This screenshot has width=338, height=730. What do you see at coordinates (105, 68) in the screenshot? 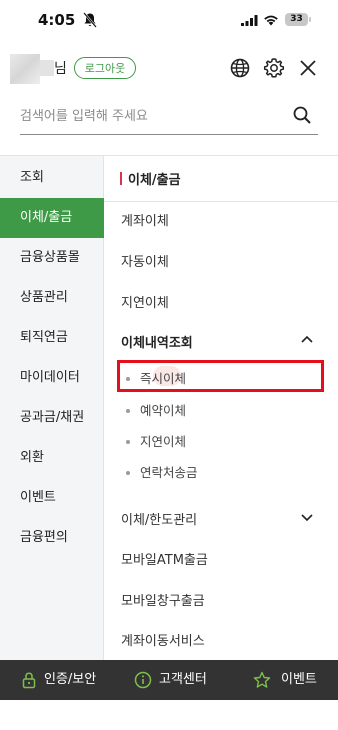
I see `logout-button: 로그아웃` at bounding box center [105, 68].